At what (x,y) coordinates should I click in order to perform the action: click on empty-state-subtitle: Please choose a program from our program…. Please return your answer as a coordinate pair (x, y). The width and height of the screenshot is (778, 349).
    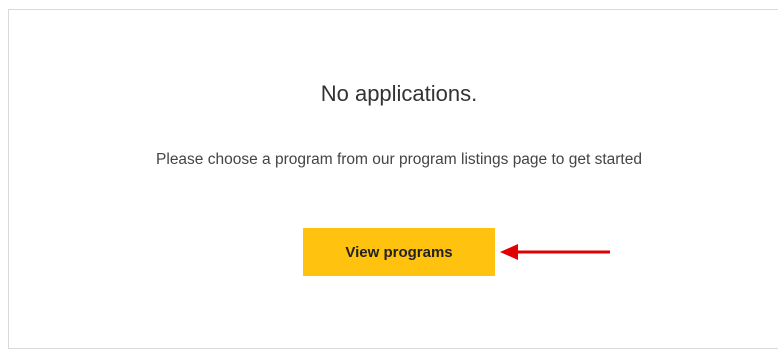
    Looking at the image, I should click on (399, 159).